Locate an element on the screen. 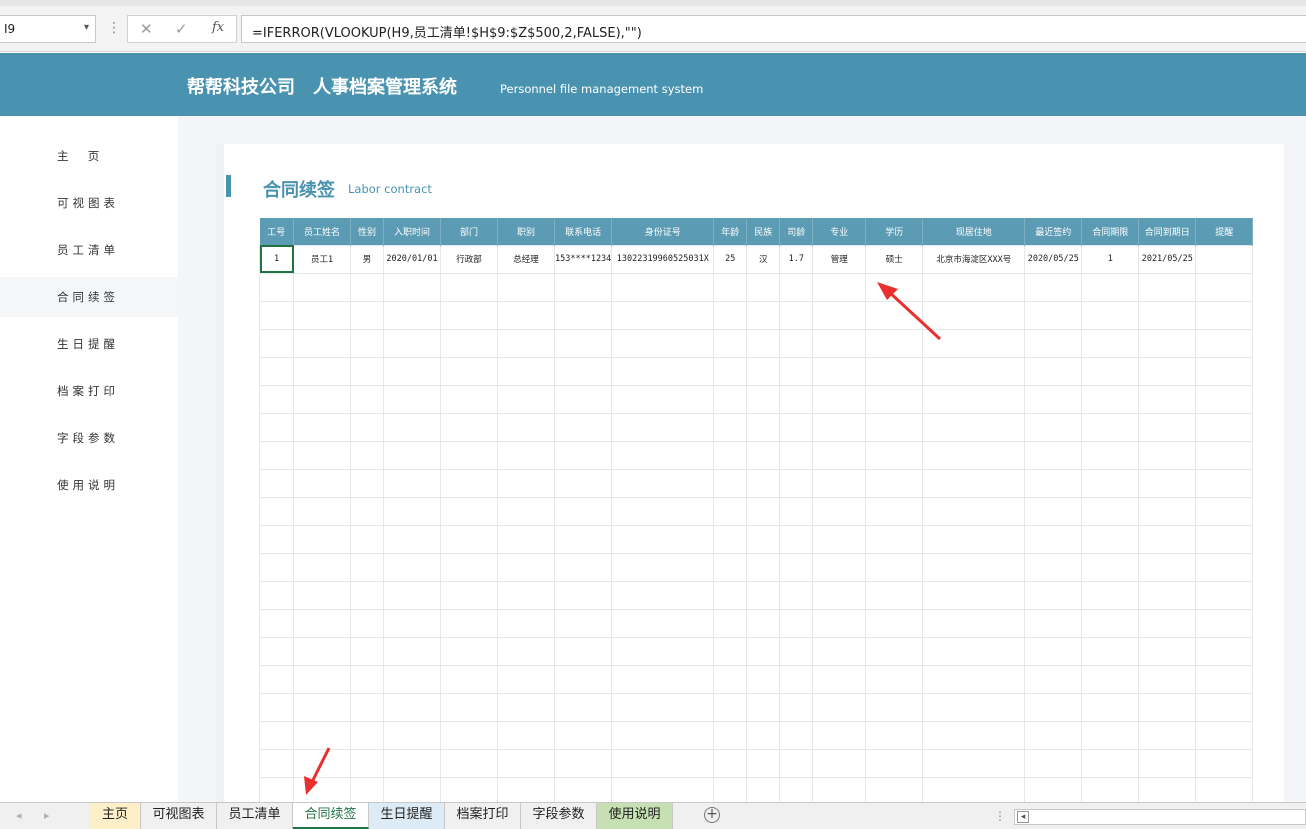  enter-icon: ✓ is located at coordinates (181, 29).